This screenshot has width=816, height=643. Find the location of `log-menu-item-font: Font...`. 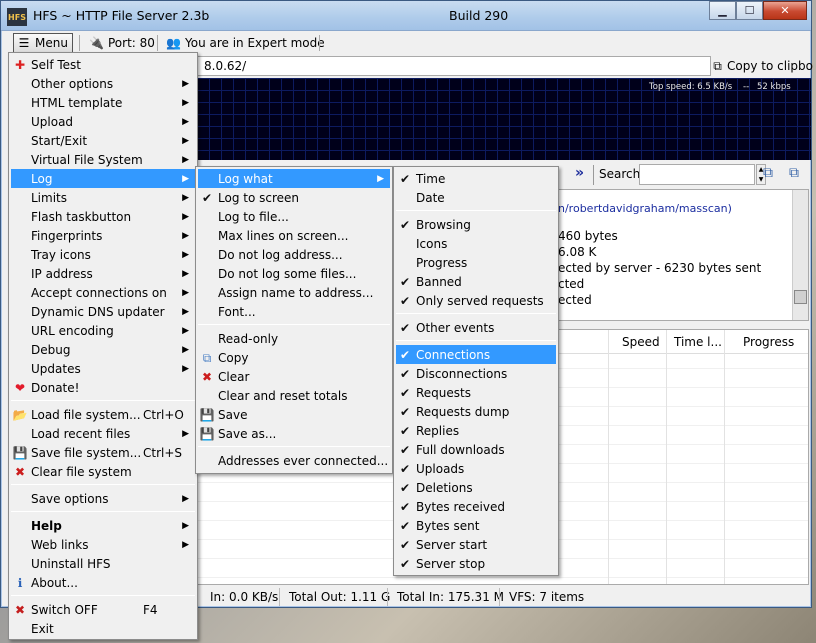

log-menu-item-font: Font... is located at coordinates (294, 311).